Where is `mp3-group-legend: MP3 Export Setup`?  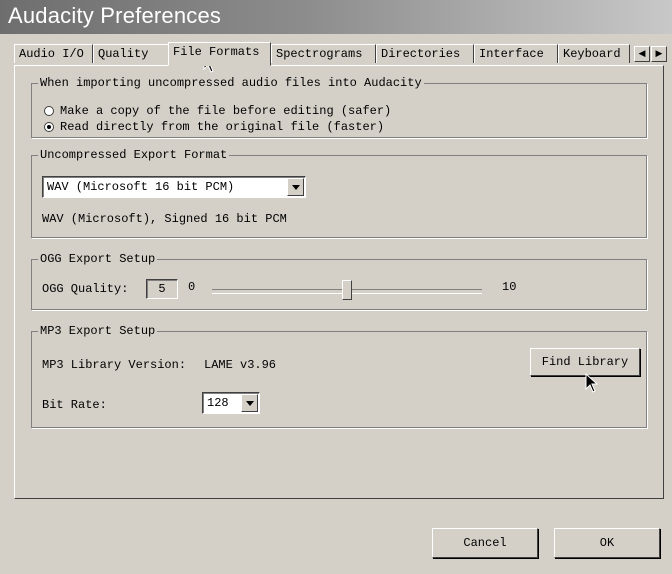 mp3-group-legend: MP3 Export Setup is located at coordinates (98, 331).